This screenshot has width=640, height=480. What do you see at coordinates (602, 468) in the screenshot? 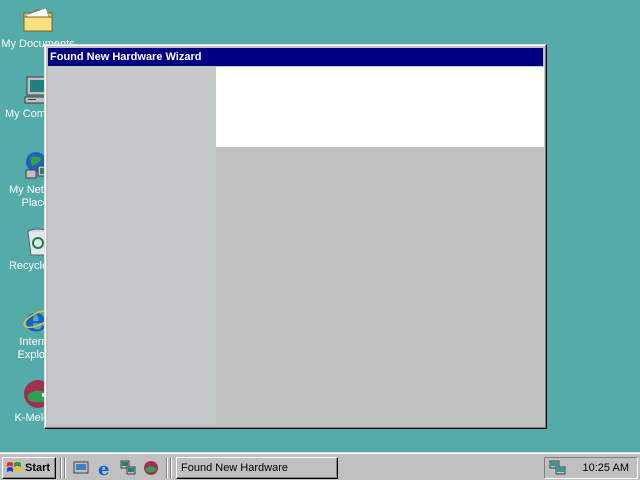
I see `clock: 10:25 AM` at bounding box center [602, 468].